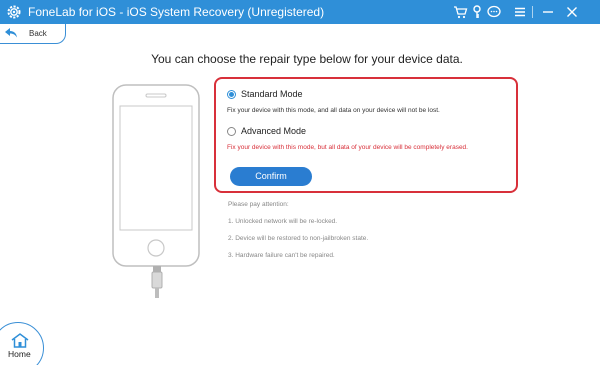  Describe the element at coordinates (572, 12) in the screenshot. I see `close-icon` at that location.